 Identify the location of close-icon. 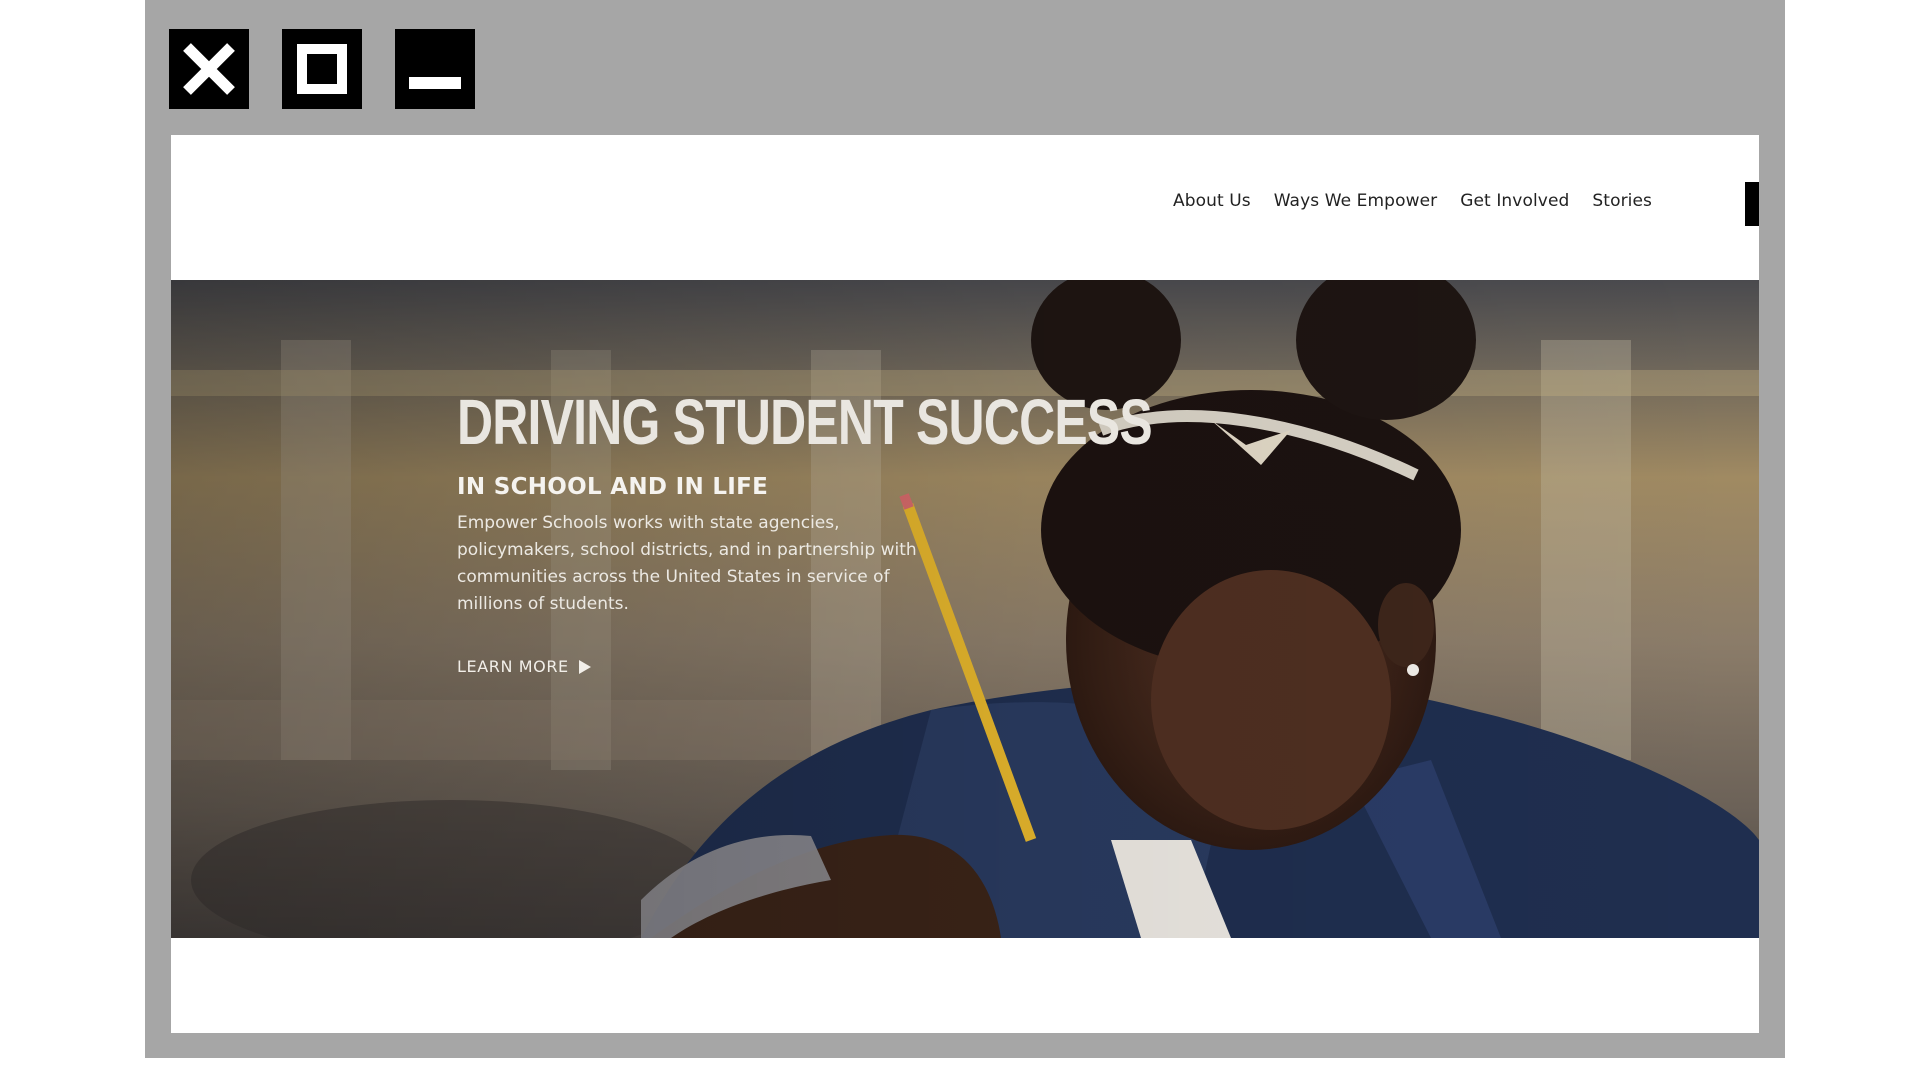
(209, 69).